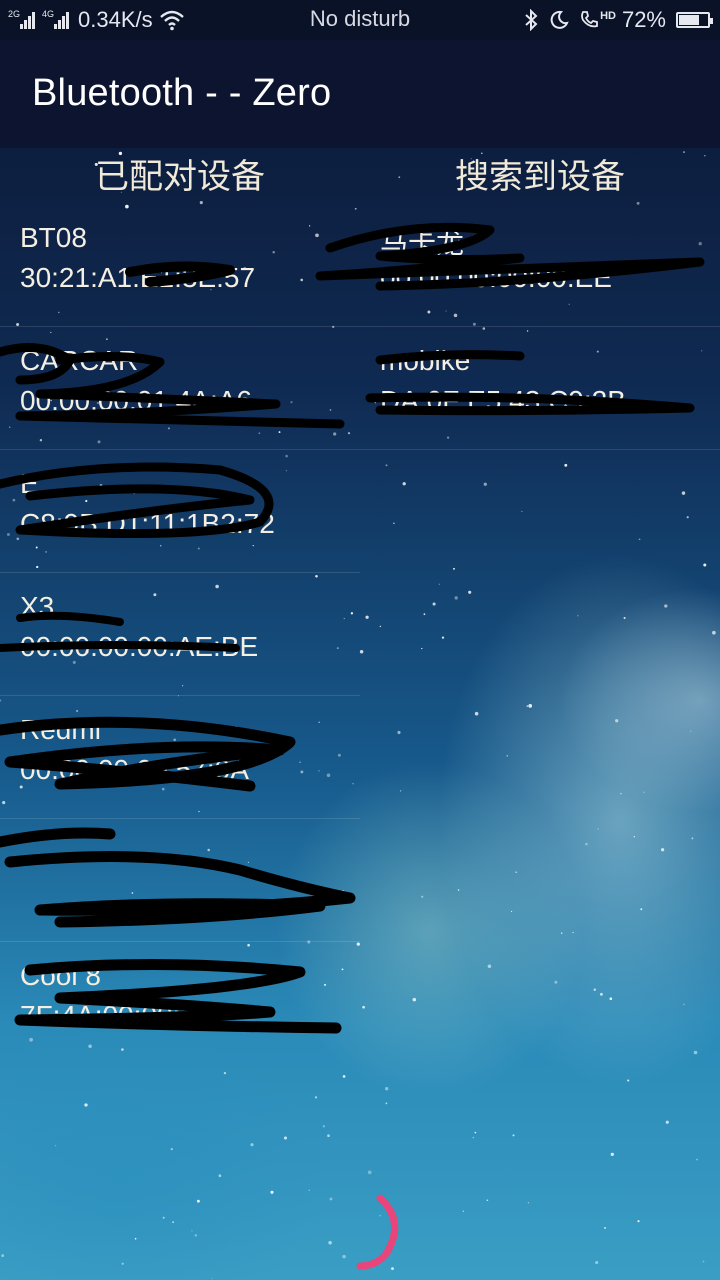  Describe the element at coordinates (79, 360) in the screenshot. I see `device-name: CARCAR` at that location.